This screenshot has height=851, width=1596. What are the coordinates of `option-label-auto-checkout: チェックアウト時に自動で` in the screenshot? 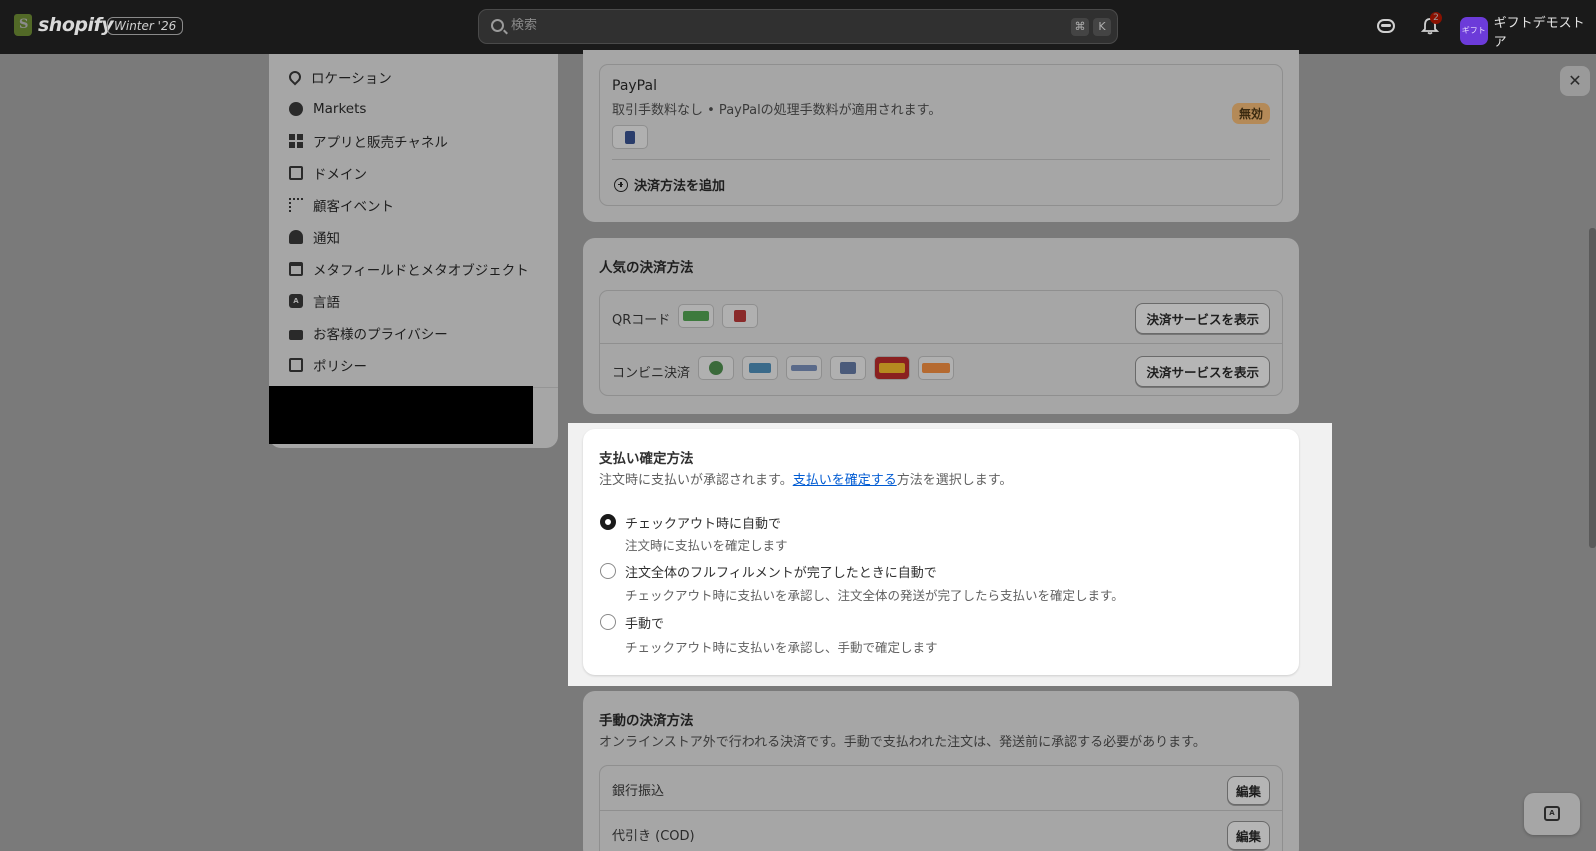 It's located at (703, 522).